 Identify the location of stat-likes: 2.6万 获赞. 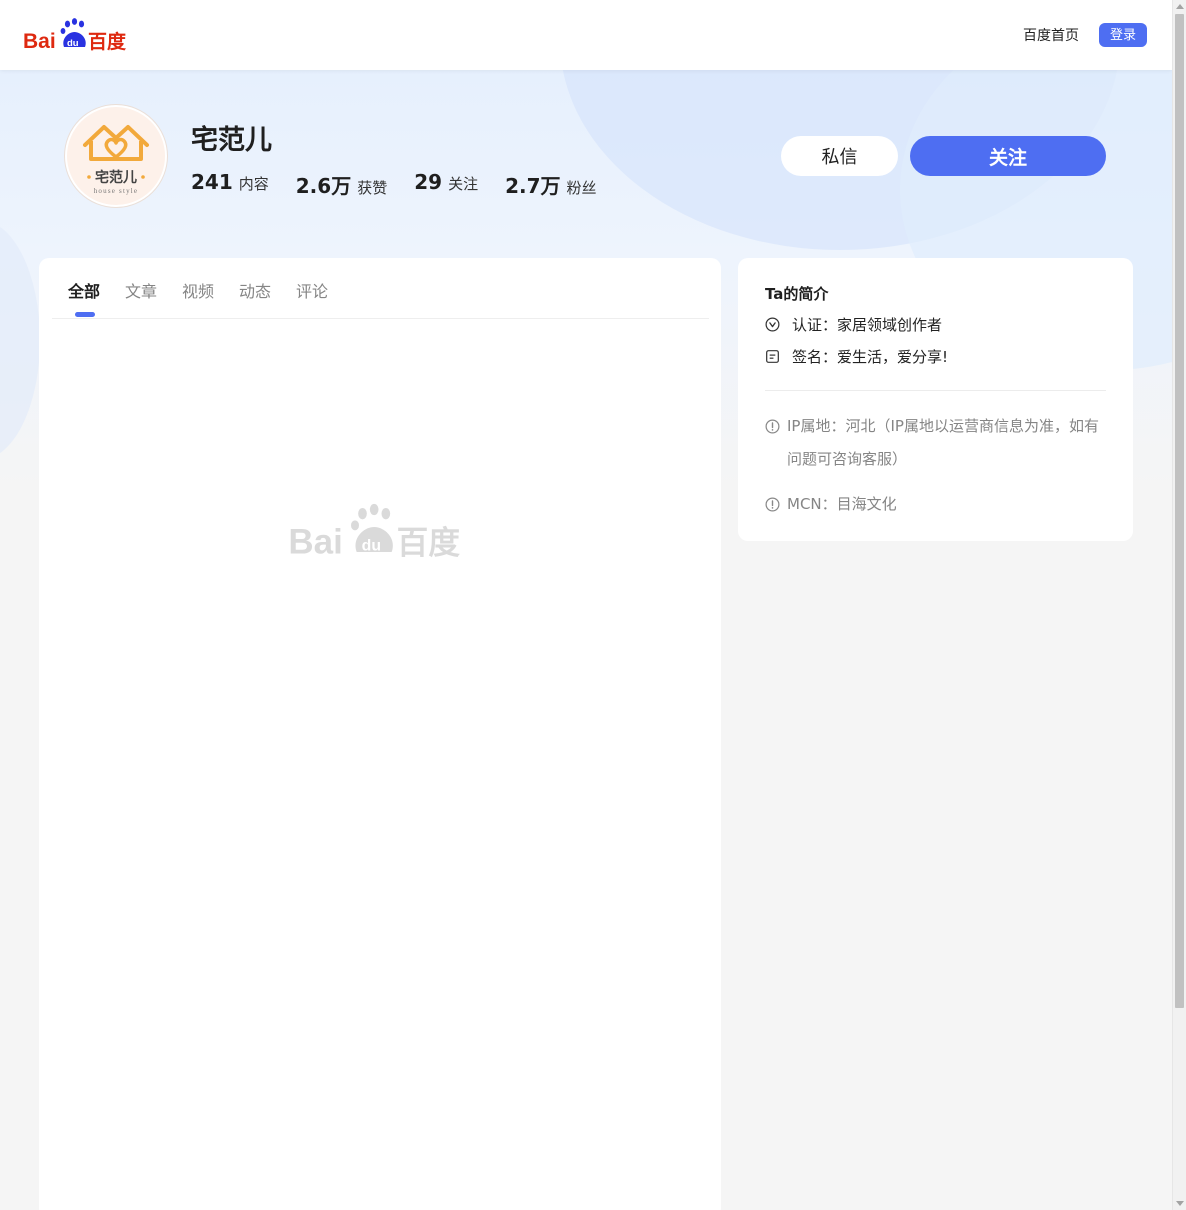
(341, 184).